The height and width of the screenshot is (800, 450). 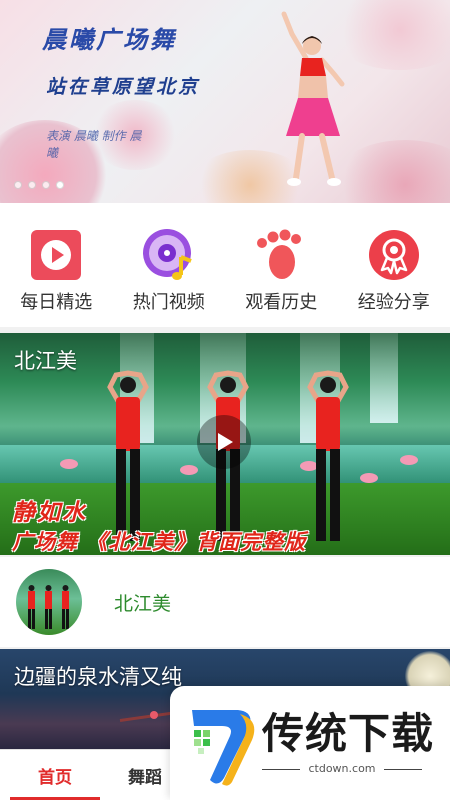 What do you see at coordinates (98, 677) in the screenshot?
I see `video-title: 边疆的泉水清又纯` at bounding box center [98, 677].